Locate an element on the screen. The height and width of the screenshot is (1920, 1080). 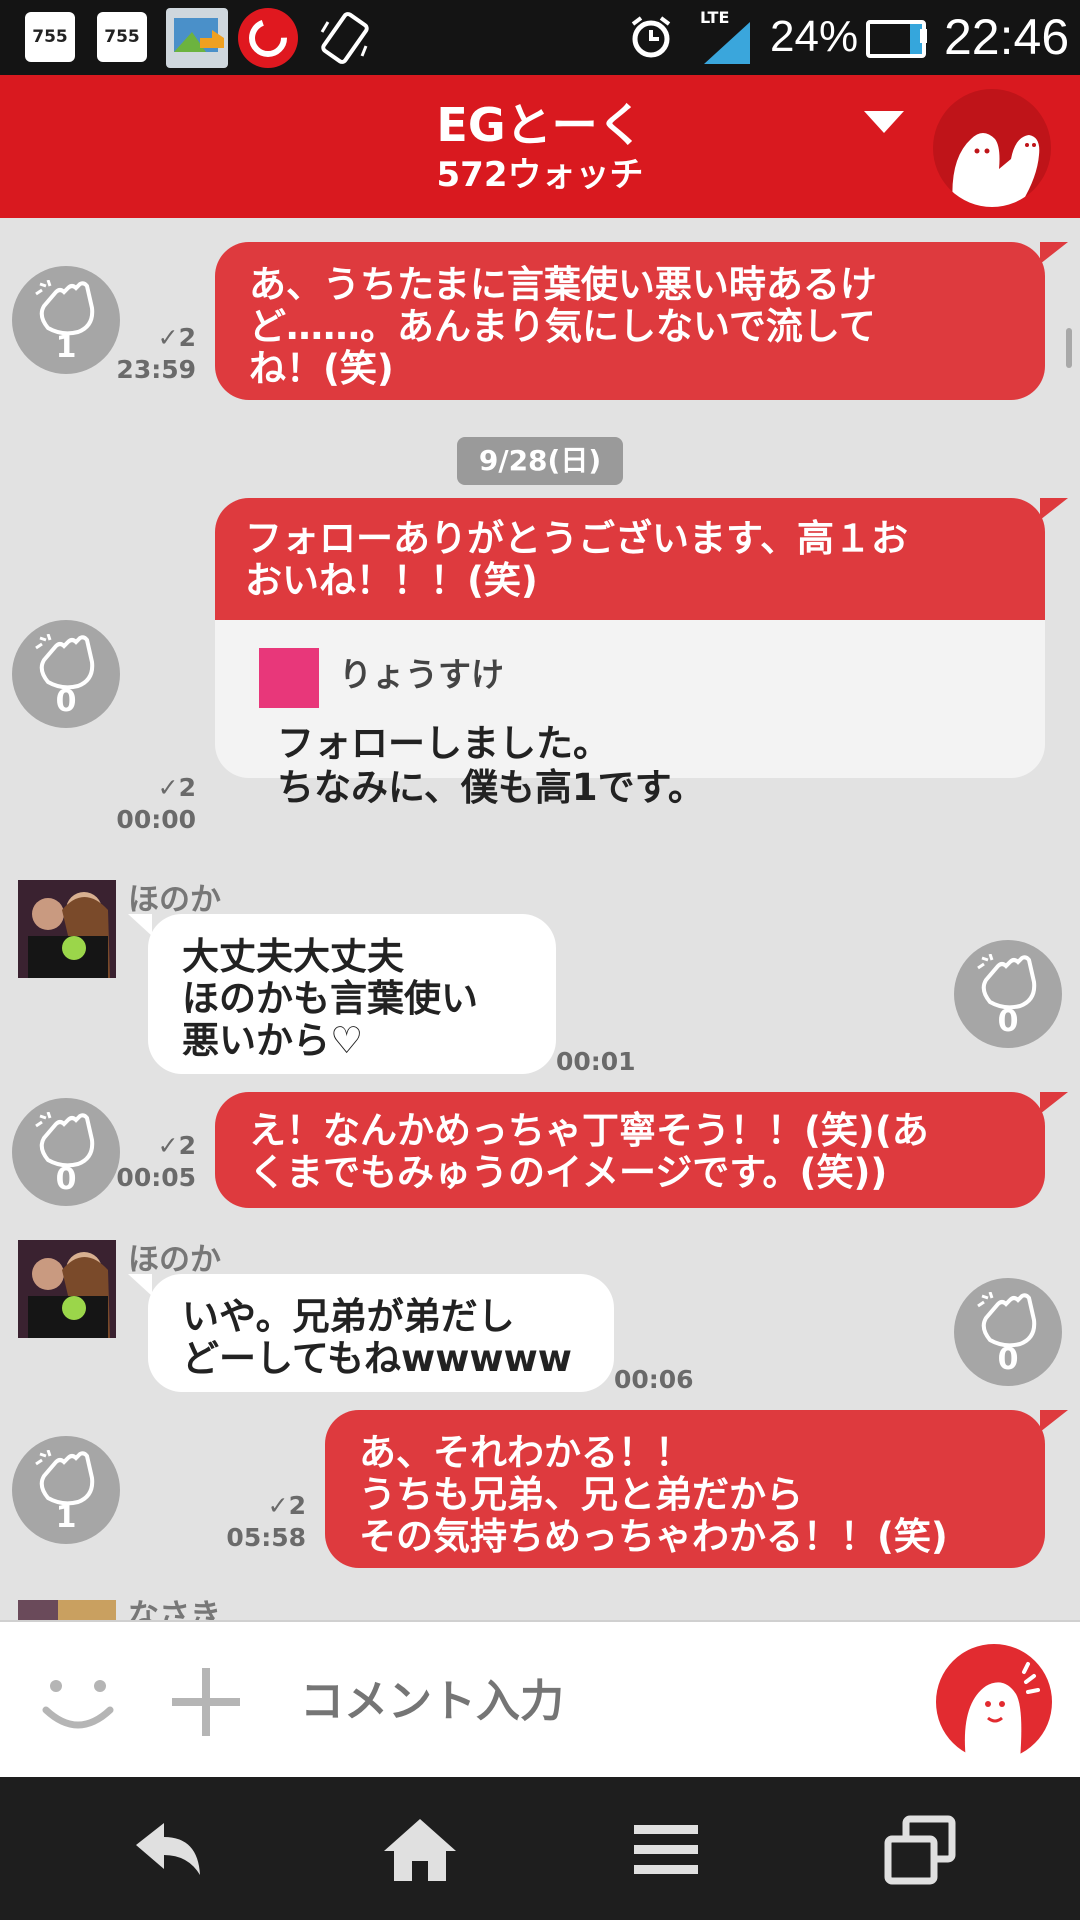
comment-input-bar is located at coordinates (540, 1698).